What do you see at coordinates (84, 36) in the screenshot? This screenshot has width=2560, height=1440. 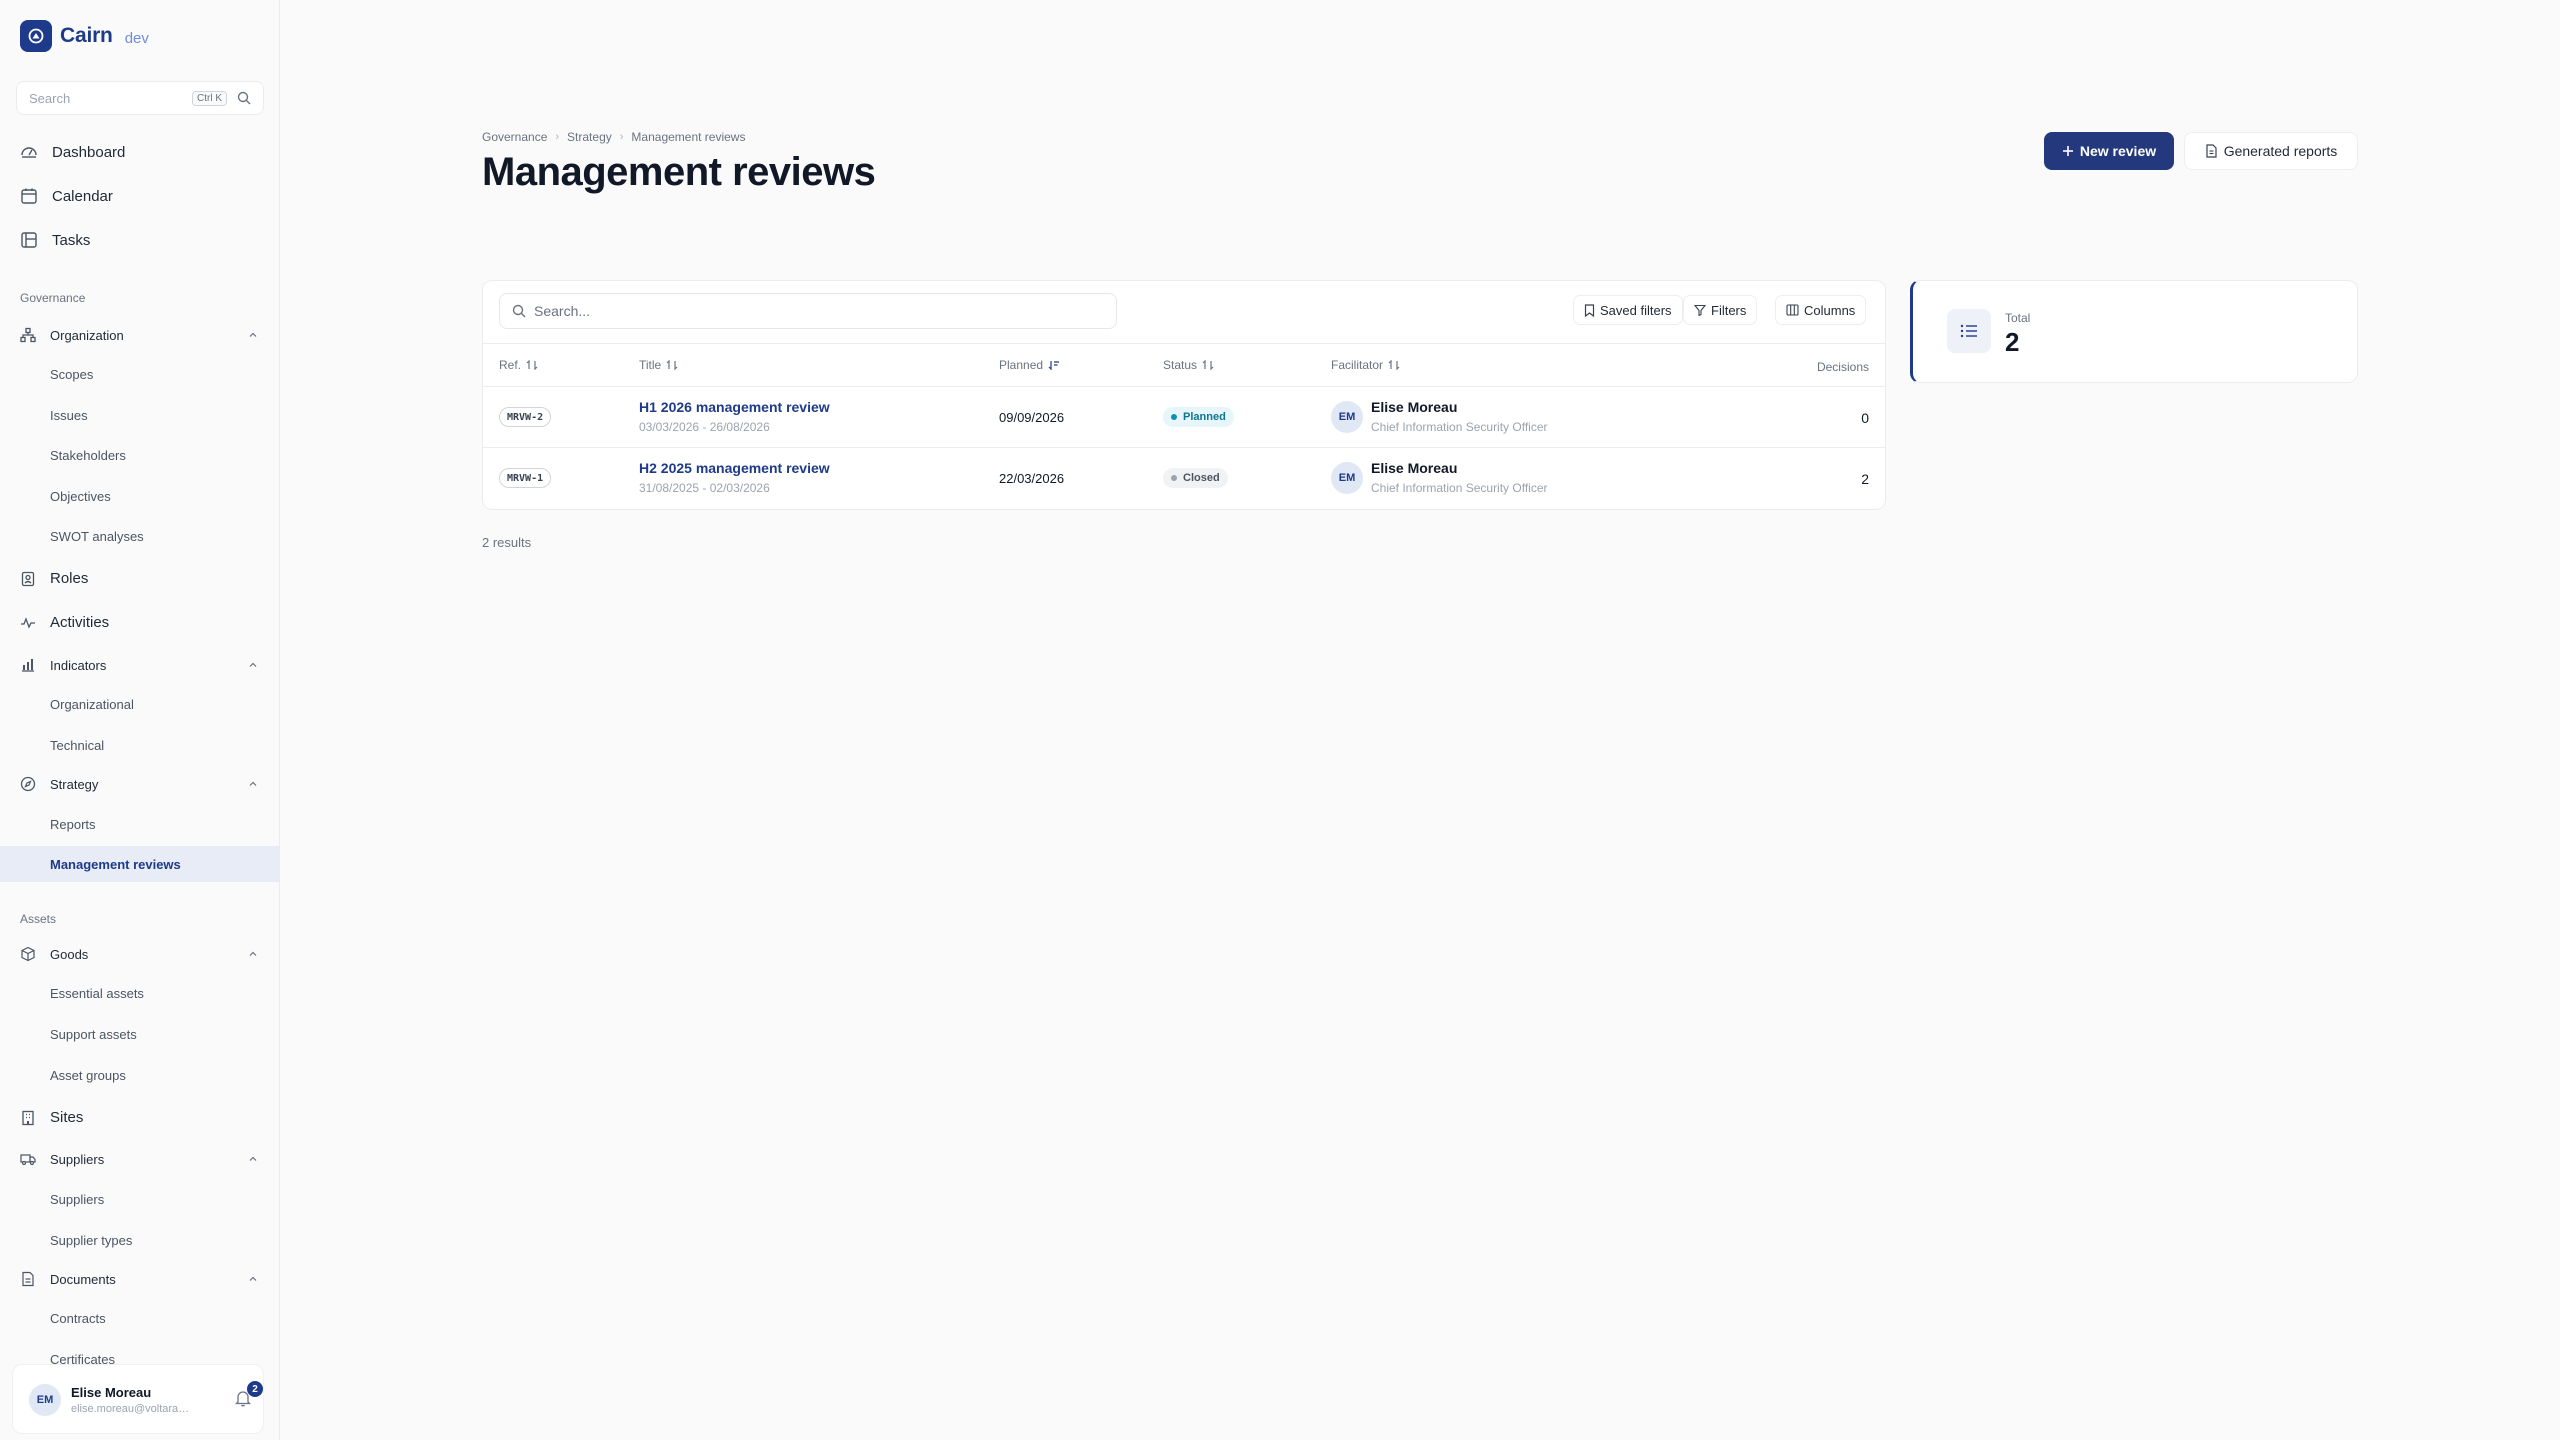 I see `brand: Cairn dev` at bounding box center [84, 36].